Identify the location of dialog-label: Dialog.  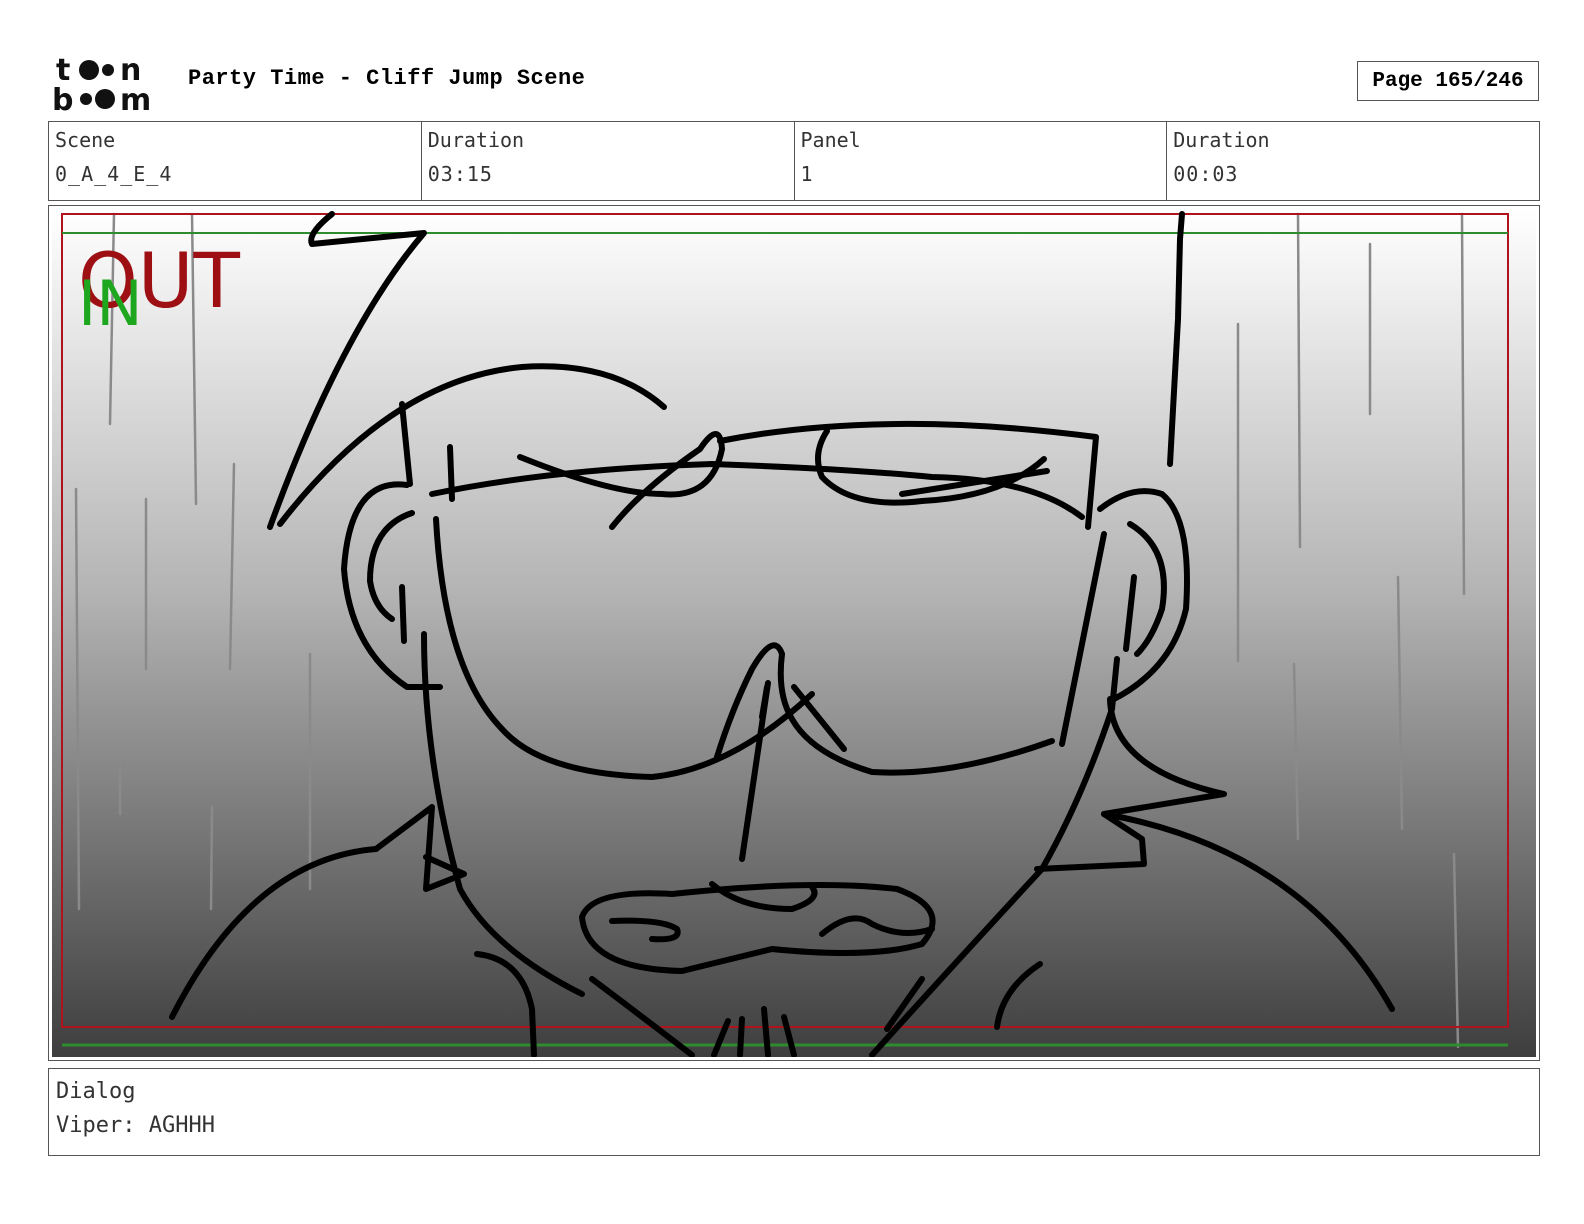
(96, 1091).